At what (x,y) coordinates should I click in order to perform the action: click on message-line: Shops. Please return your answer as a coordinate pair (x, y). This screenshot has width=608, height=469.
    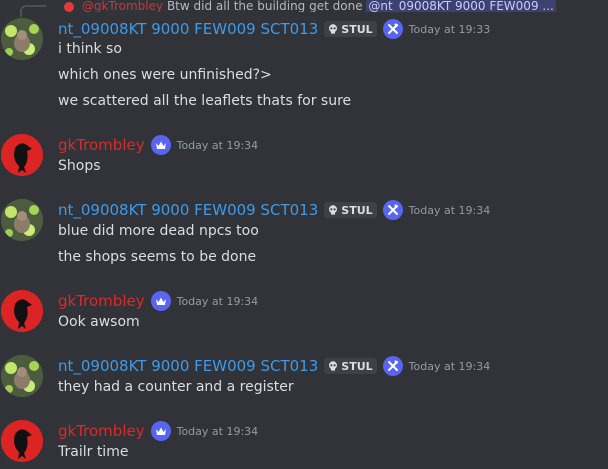
    Looking at the image, I should click on (79, 166).